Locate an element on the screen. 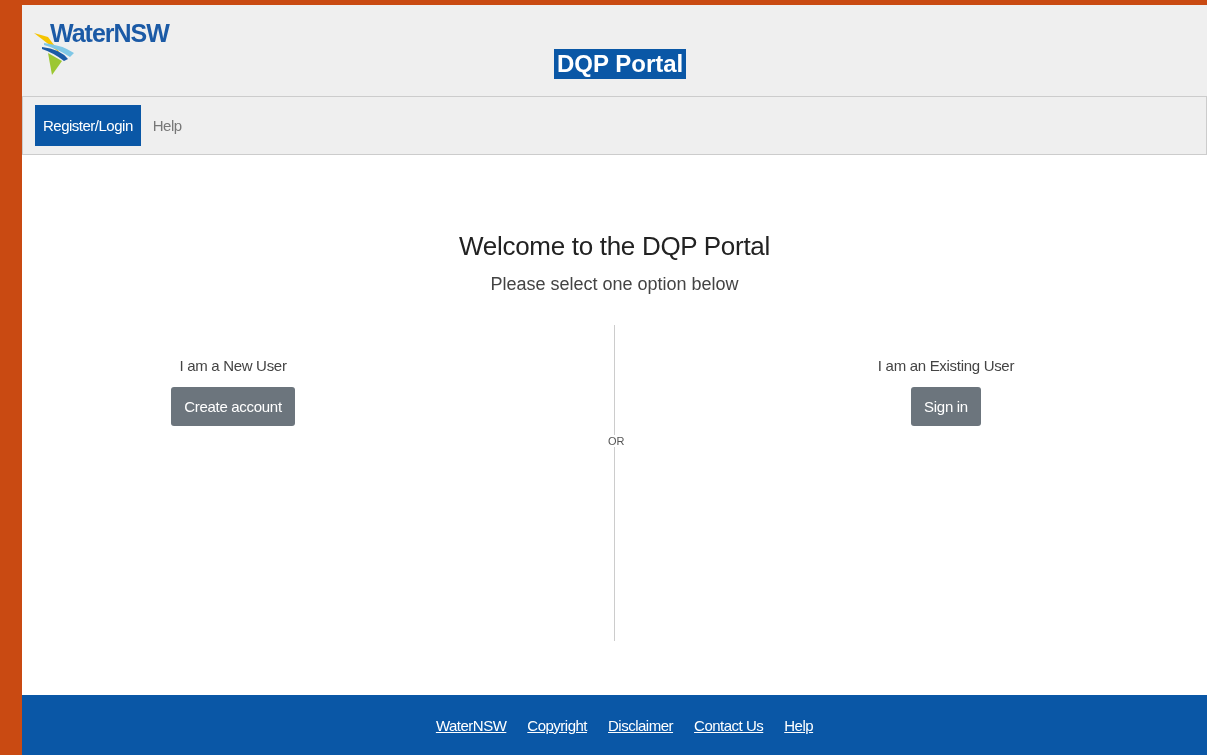  option-button: Sign in is located at coordinates (946, 406).